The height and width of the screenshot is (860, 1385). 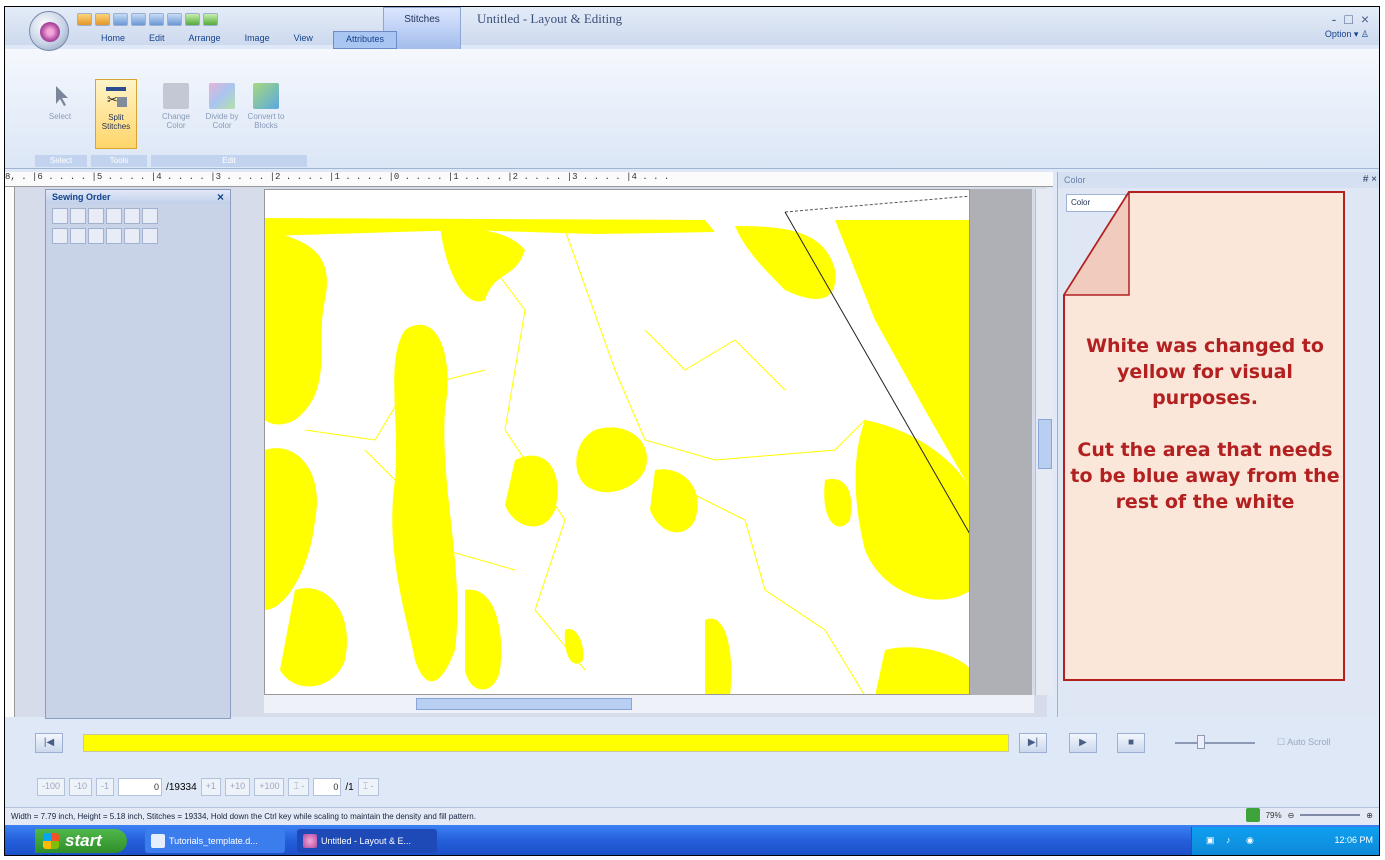 I want to click on print-icon, so click(x=156, y=19).